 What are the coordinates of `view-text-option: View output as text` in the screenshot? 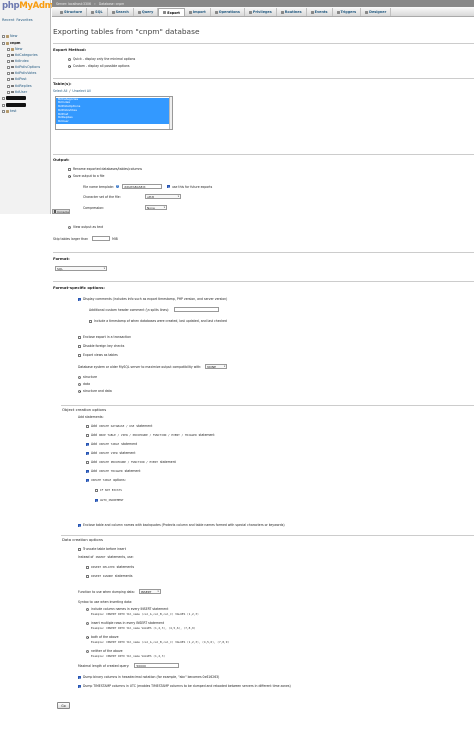 It's located at (85, 227).